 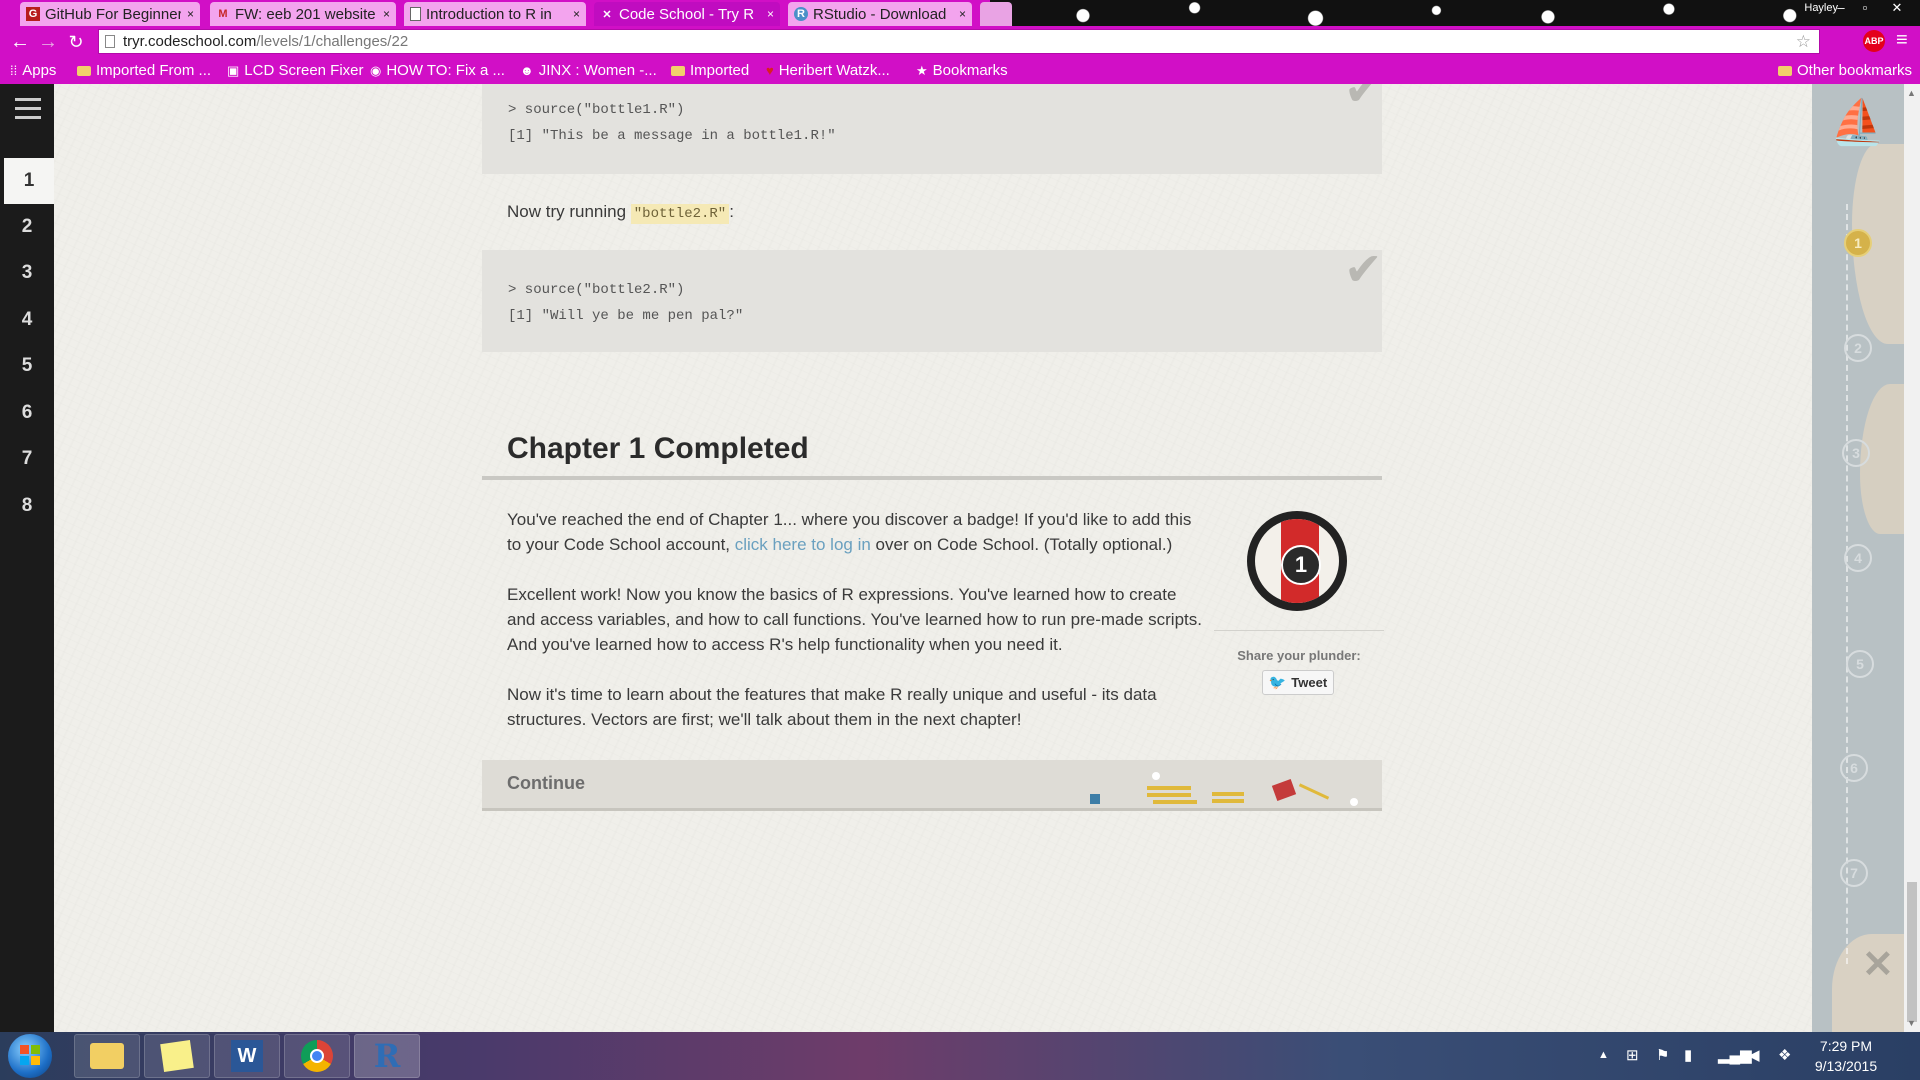 What do you see at coordinates (1784, 1055) in the screenshot?
I see `dropbox-icon: ❖` at bounding box center [1784, 1055].